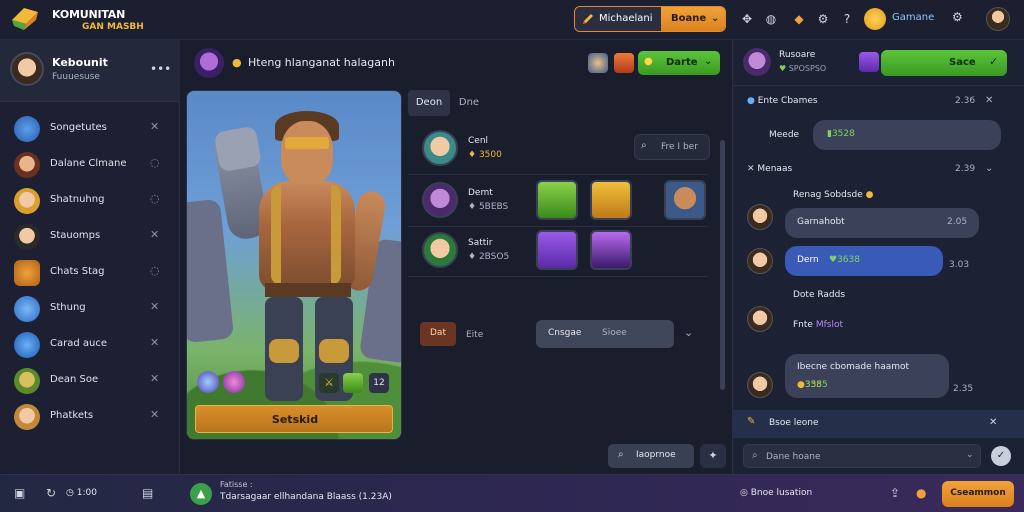 This screenshot has height=512, width=1024. I want to click on chat-input-box: ⌕ ⌄, so click(862, 456).